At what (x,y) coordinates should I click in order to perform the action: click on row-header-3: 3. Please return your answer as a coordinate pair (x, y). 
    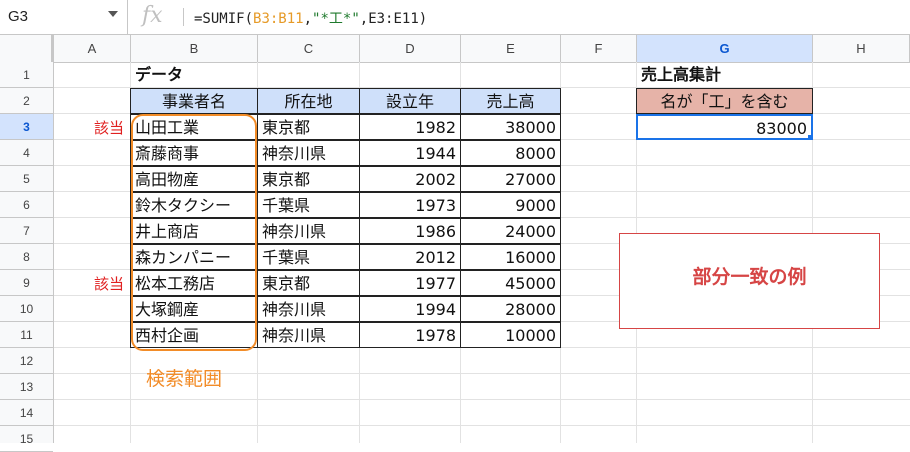
    Looking at the image, I should click on (26, 127).